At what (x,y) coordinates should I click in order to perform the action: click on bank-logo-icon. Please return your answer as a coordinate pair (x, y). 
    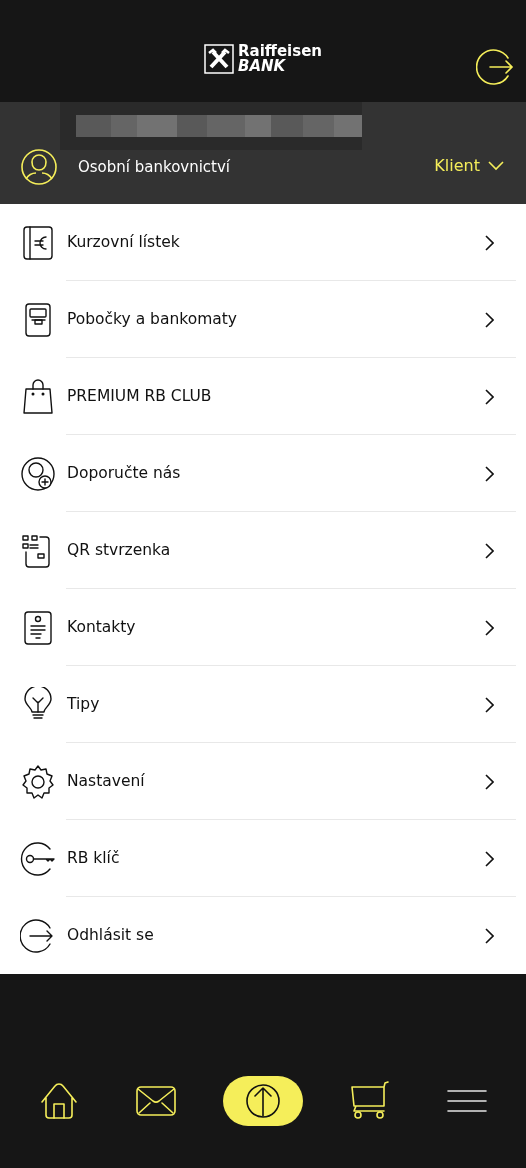
    Looking at the image, I should click on (218, 59).